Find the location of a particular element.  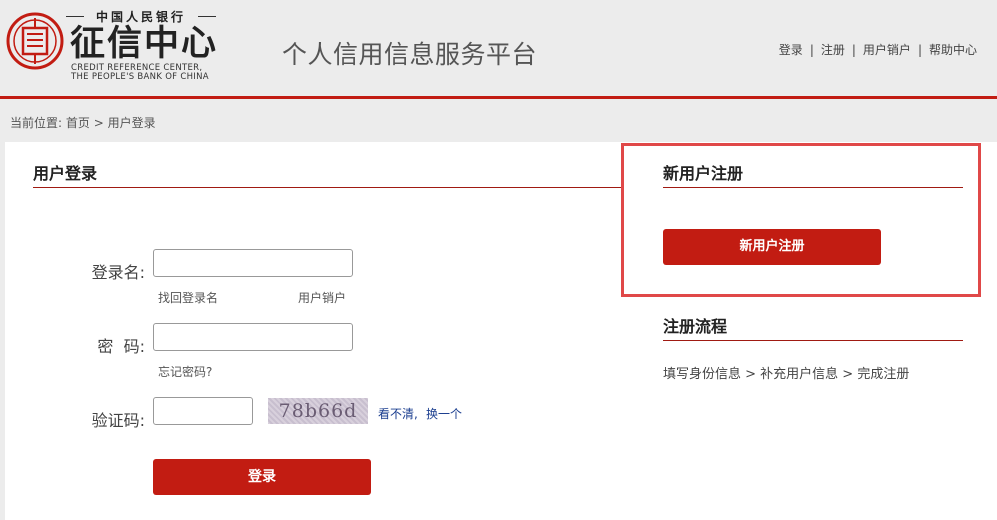

captcha-image: 78b66d is located at coordinates (318, 411).